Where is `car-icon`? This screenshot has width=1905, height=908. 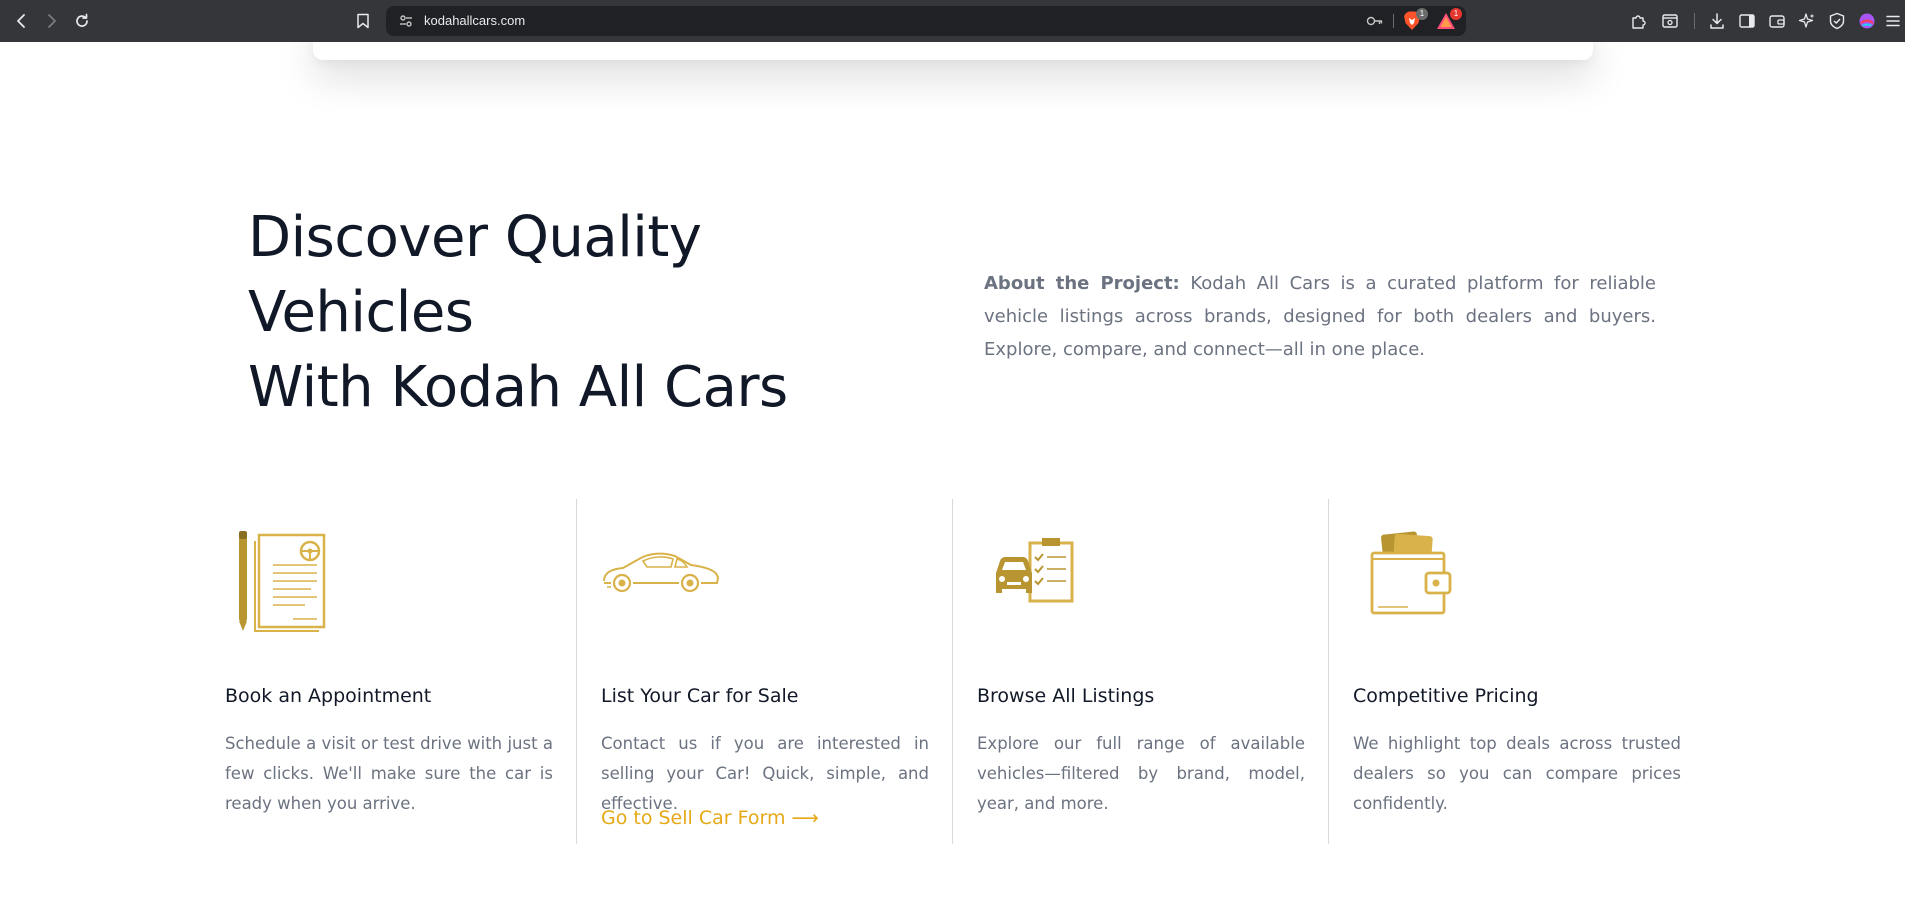
car-icon is located at coordinates (661, 572).